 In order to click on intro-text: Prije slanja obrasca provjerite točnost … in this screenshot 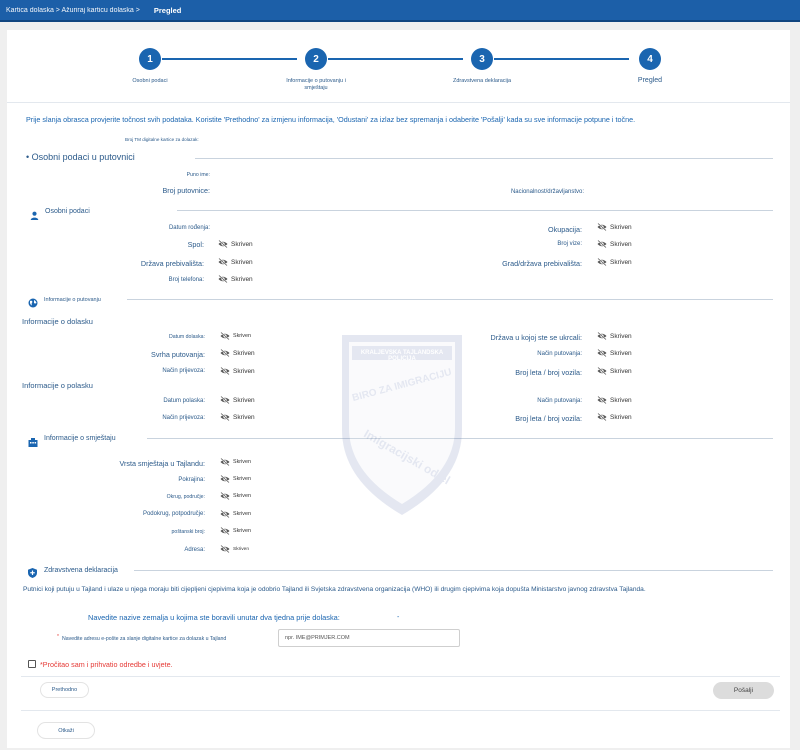, I will do `click(331, 119)`.